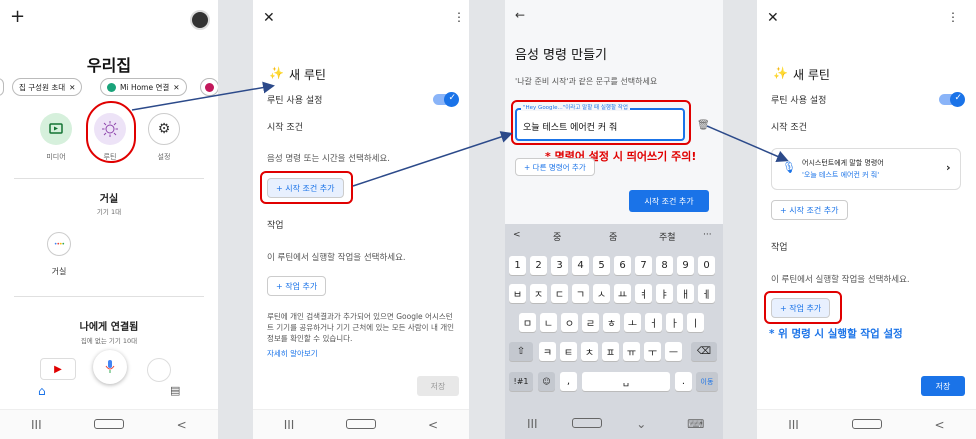  Describe the element at coordinates (2, 87) in the screenshot. I see `chip-partial` at that location.